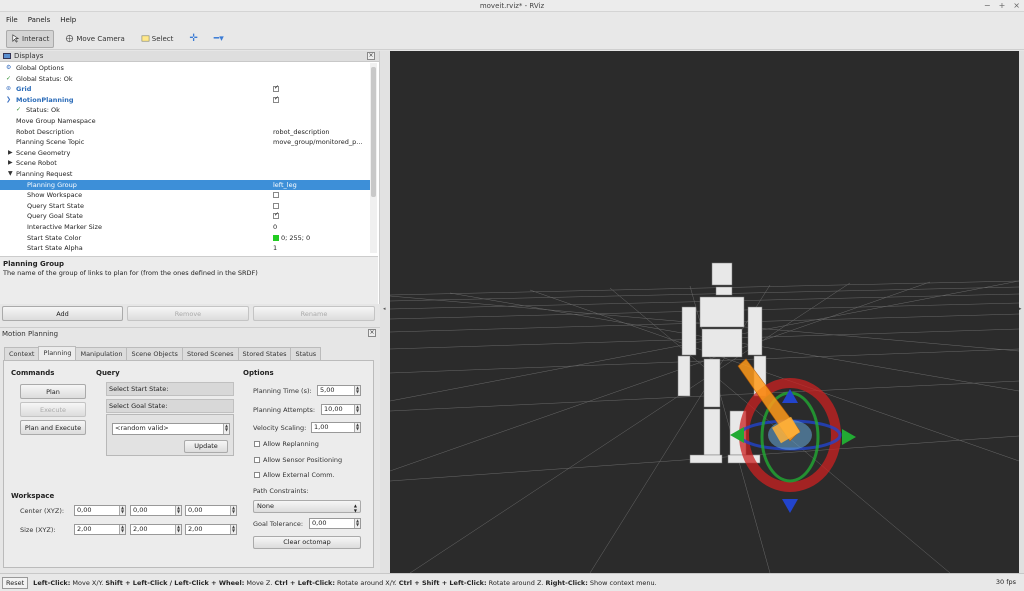 Image resolution: width=1024 pixels, height=591 pixels. Describe the element at coordinates (371, 56) in the screenshot. I see `displays-close-icon: ×` at that location.